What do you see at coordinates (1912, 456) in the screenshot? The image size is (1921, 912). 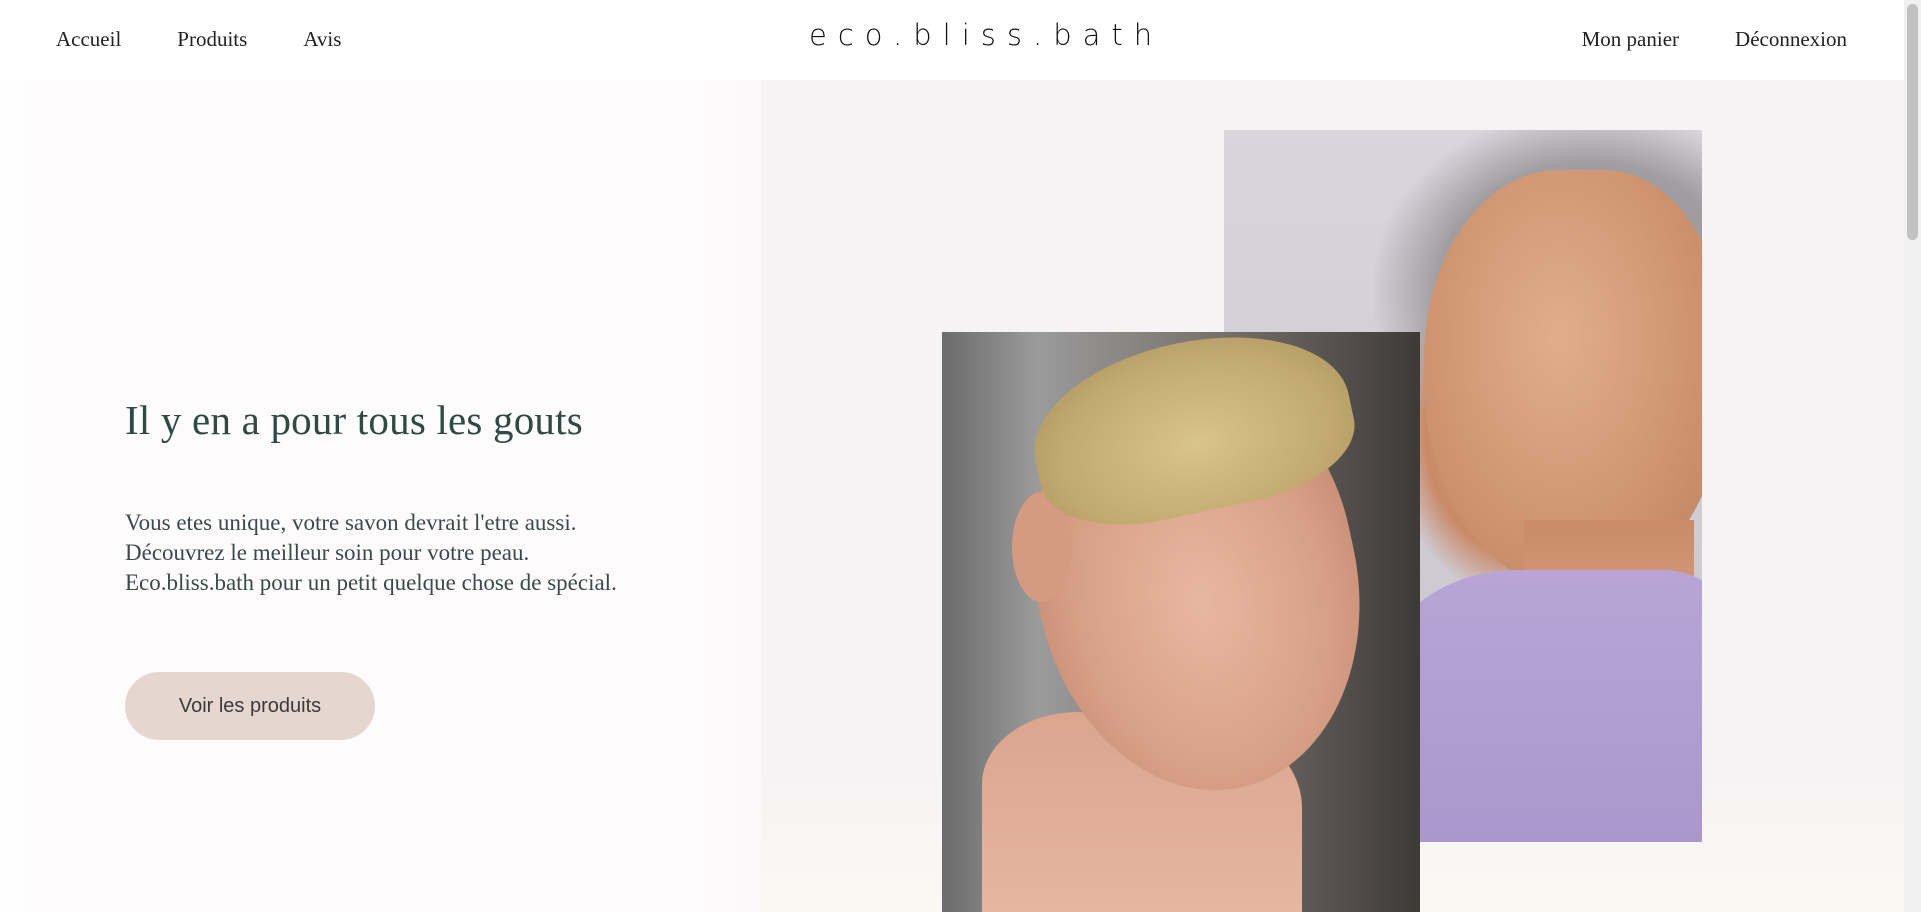 I see `page-scrollbar` at bounding box center [1912, 456].